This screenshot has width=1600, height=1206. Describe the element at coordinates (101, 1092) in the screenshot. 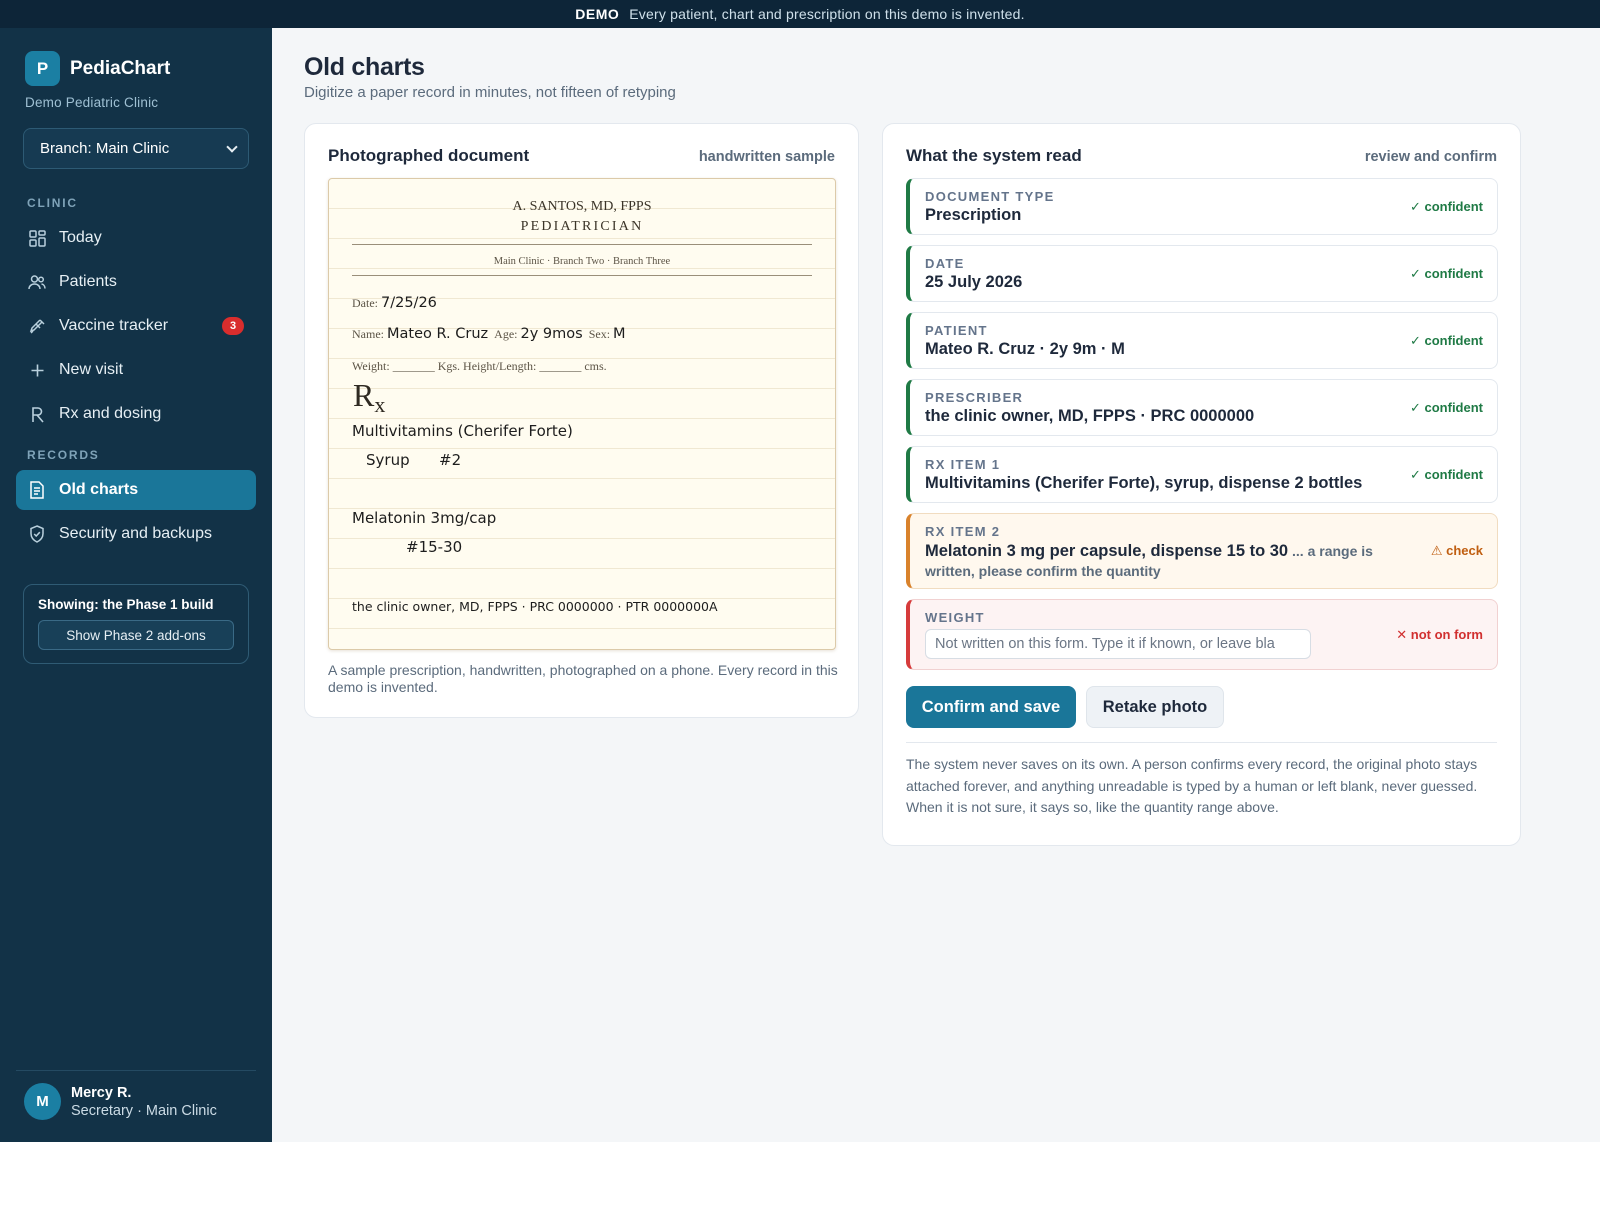

I see `user-name: Mercy R.` at that location.